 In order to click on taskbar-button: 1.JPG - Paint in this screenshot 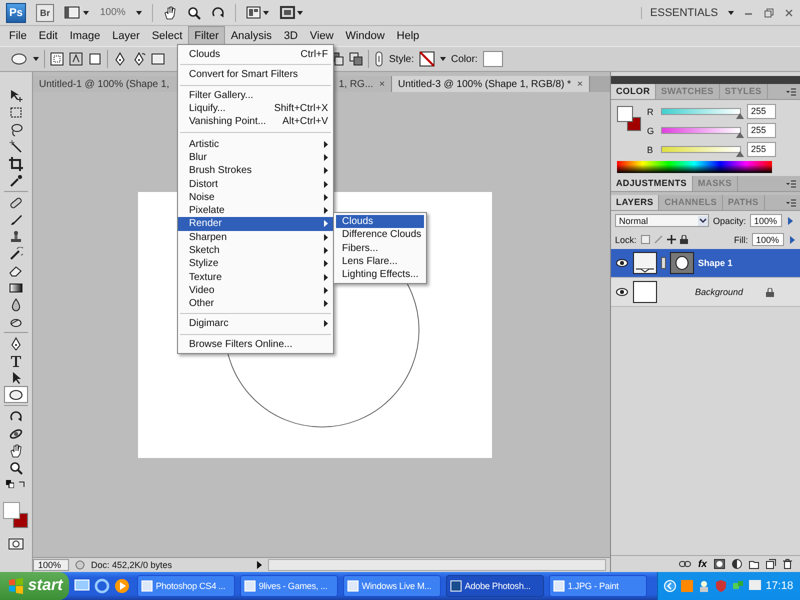, I will do `click(597, 586)`.